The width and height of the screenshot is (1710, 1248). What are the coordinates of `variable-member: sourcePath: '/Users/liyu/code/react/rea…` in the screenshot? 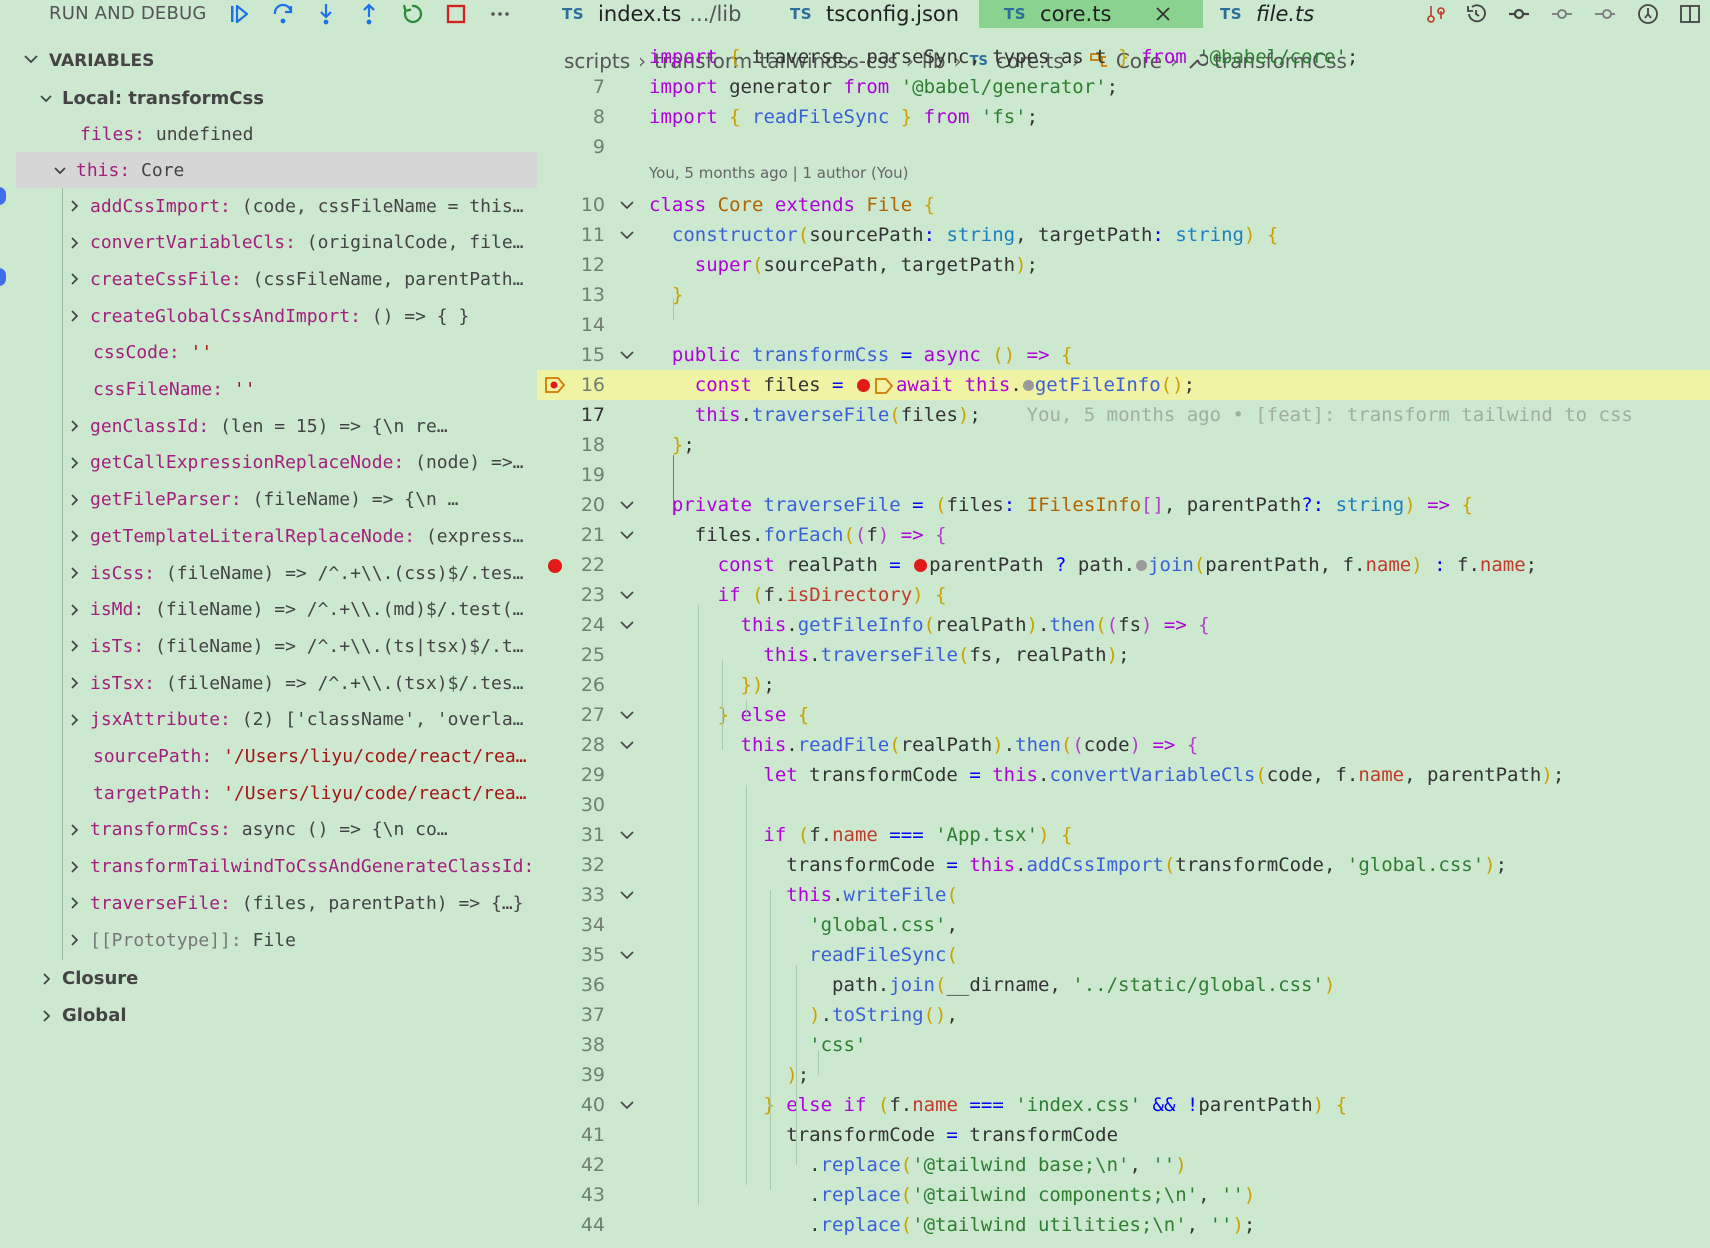 It's located at (268, 757).